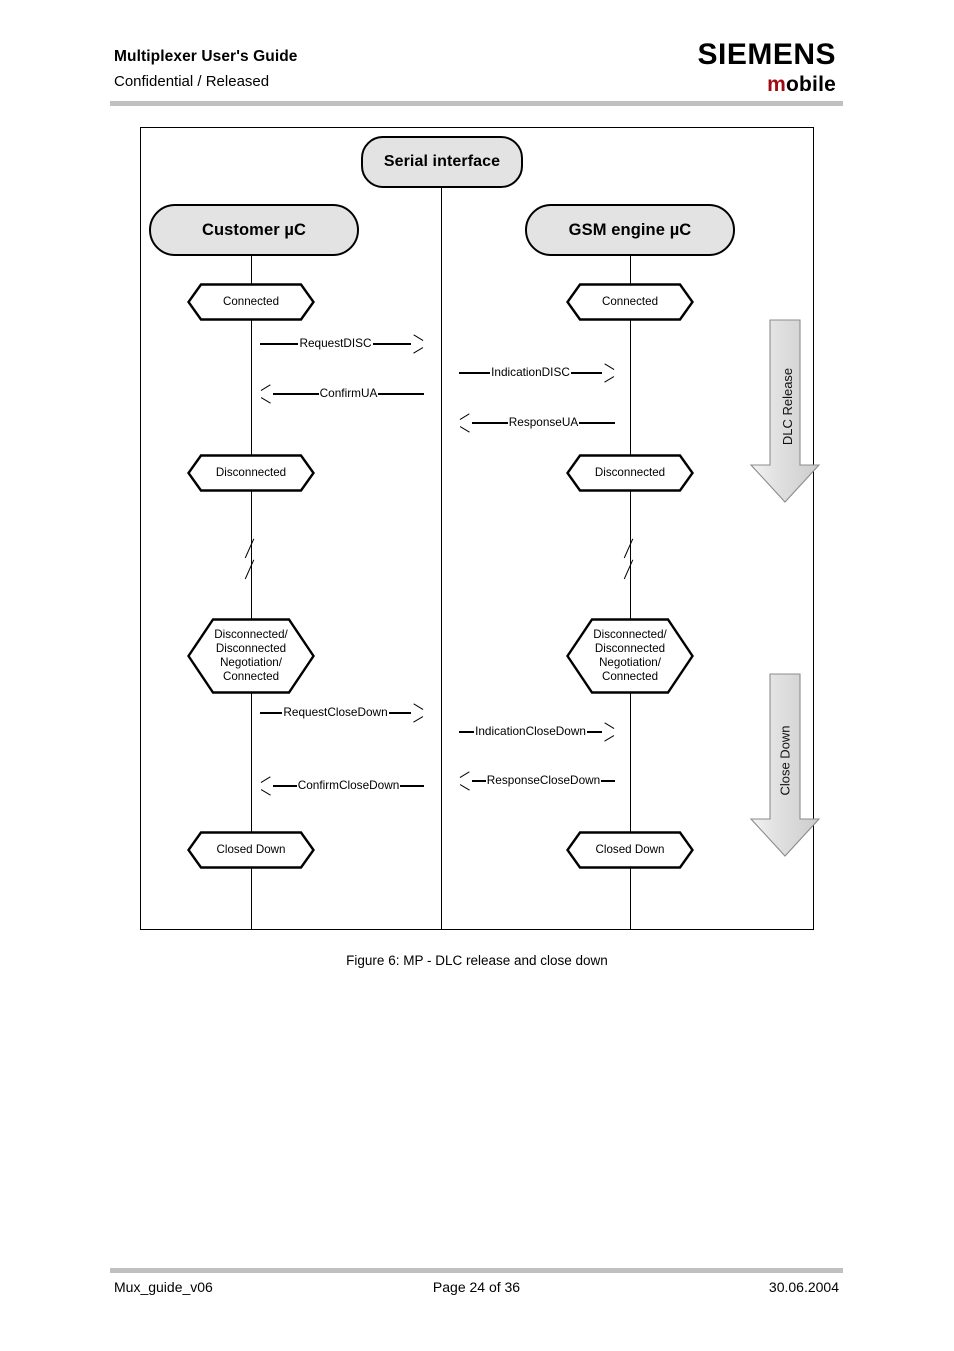  What do you see at coordinates (788, 406) in the screenshot?
I see `phase-label: DLC Release` at bounding box center [788, 406].